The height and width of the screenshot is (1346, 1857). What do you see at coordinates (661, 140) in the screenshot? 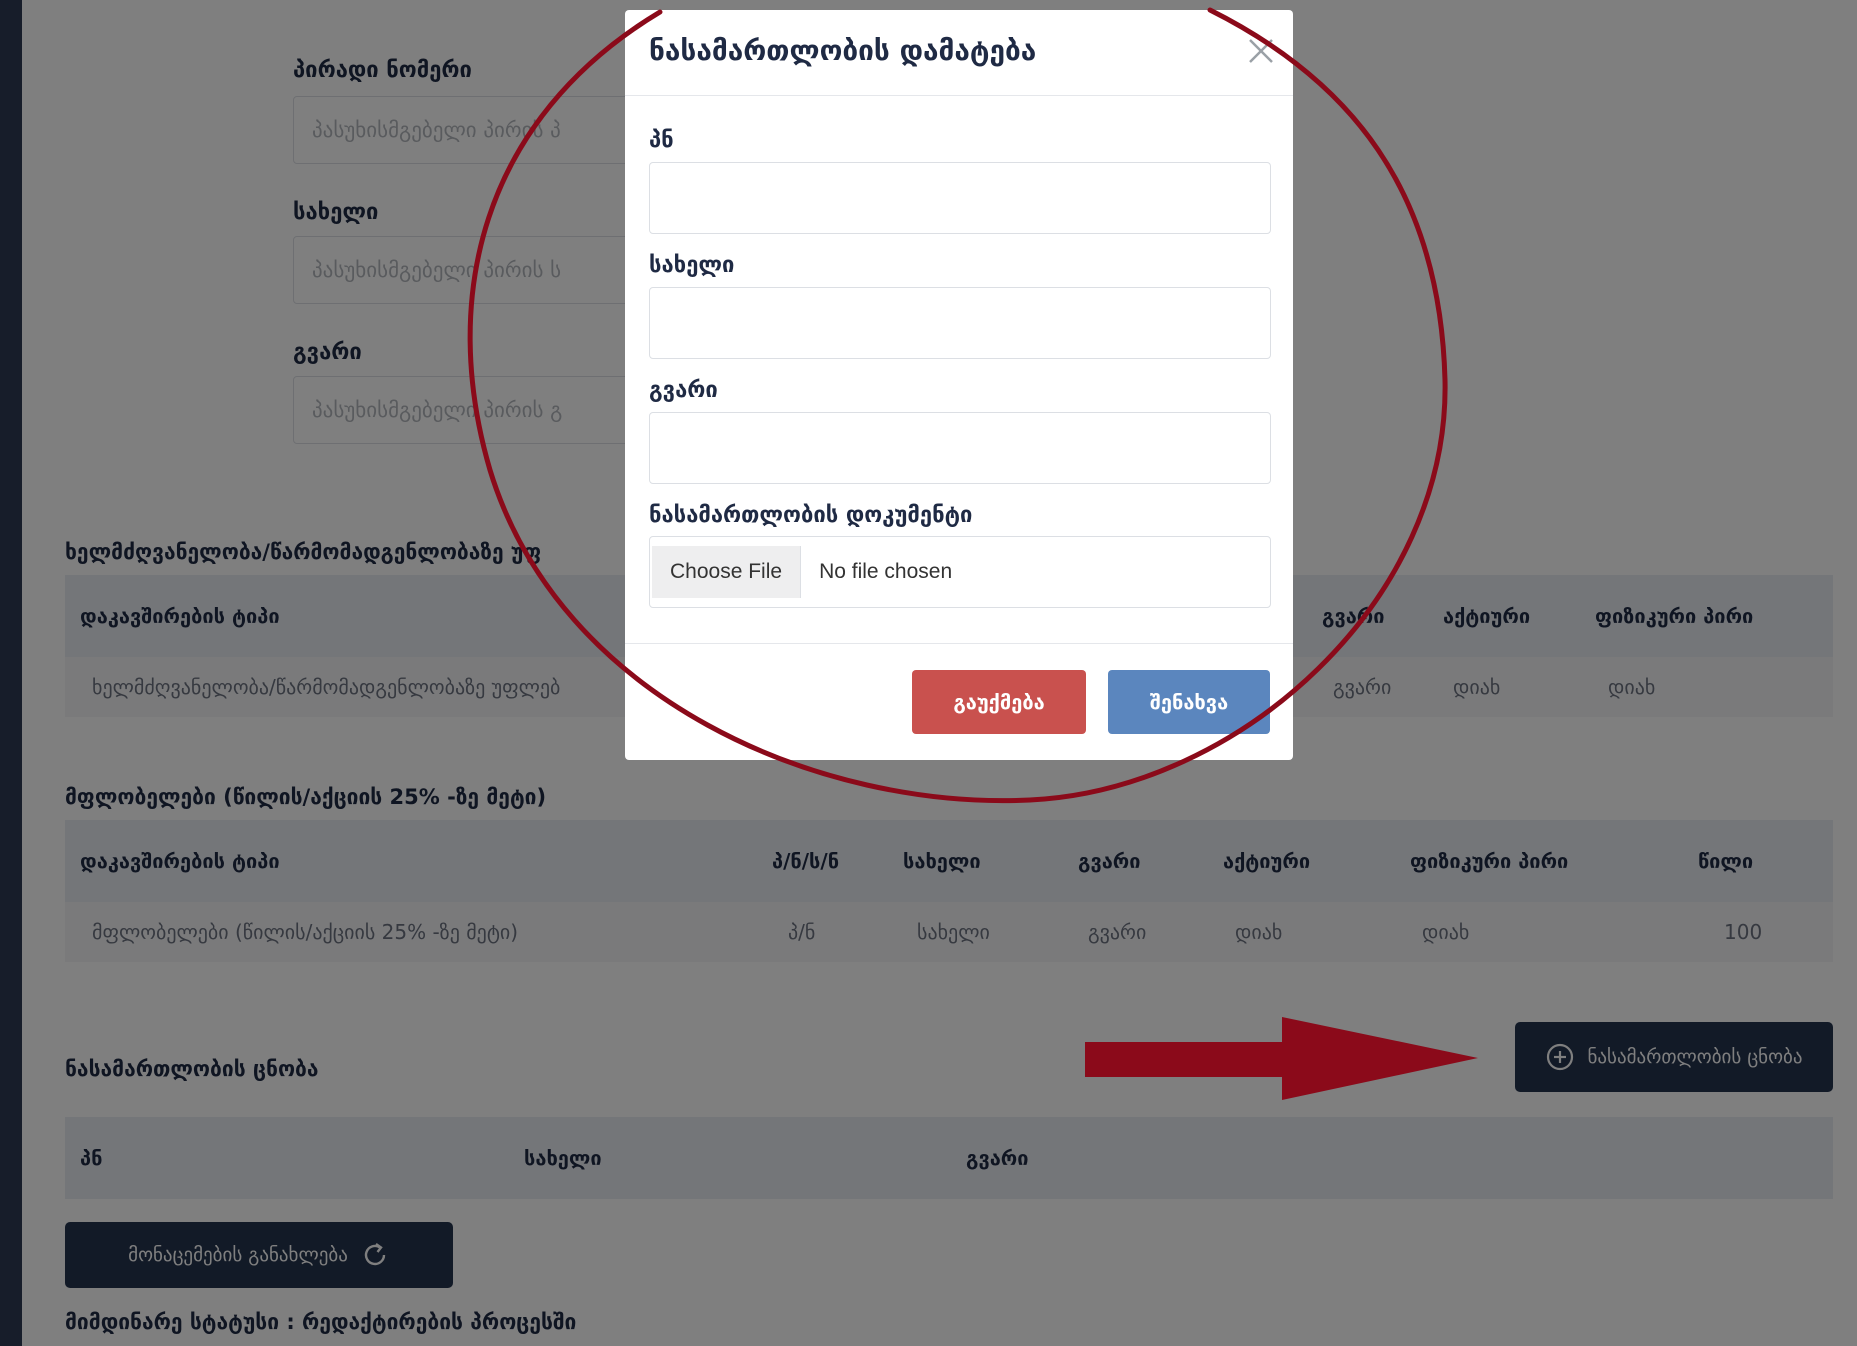
I see `modal-pn-label: პნ` at bounding box center [661, 140].